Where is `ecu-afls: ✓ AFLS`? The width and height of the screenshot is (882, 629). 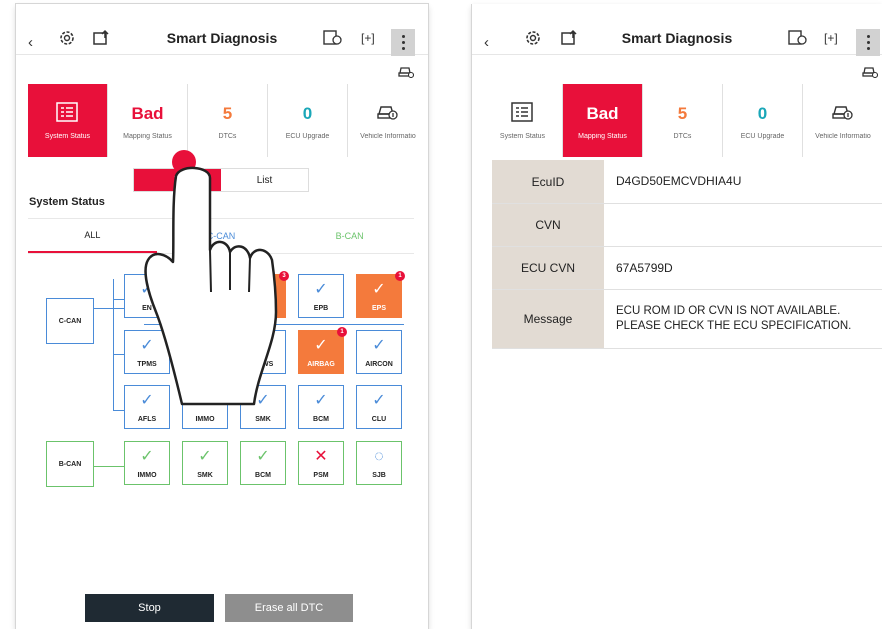
ecu-afls: ✓ AFLS is located at coordinates (147, 407).